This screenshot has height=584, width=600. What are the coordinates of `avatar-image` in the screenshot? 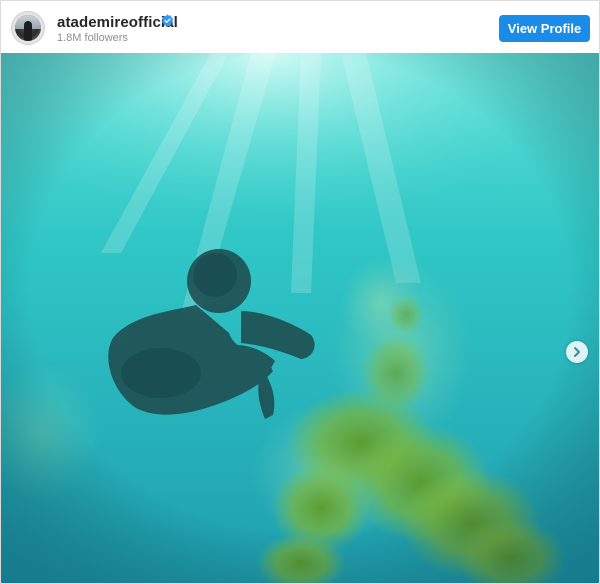 It's located at (28, 28).